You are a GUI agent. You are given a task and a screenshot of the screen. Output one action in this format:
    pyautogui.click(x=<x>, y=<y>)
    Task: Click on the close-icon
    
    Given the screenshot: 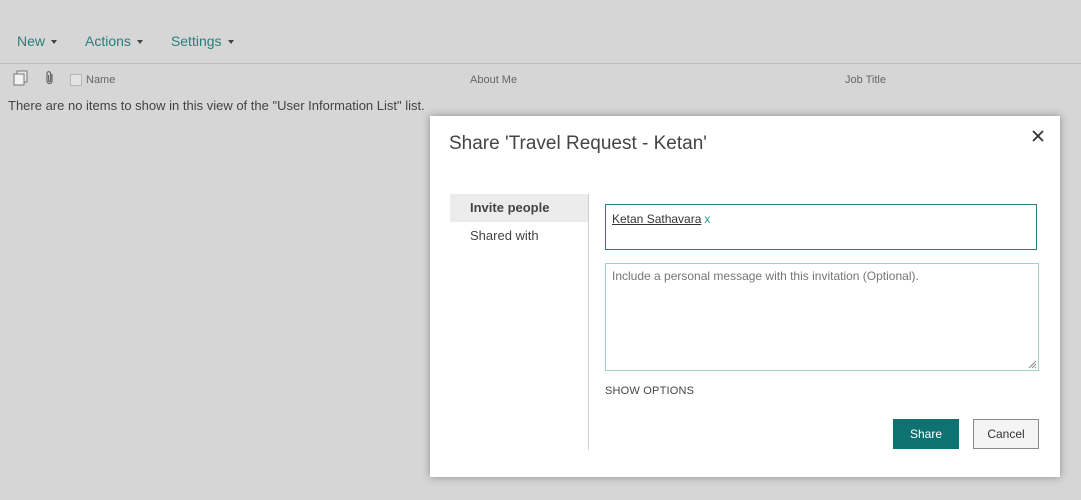 What is the action you would take?
    pyautogui.click(x=1038, y=136)
    